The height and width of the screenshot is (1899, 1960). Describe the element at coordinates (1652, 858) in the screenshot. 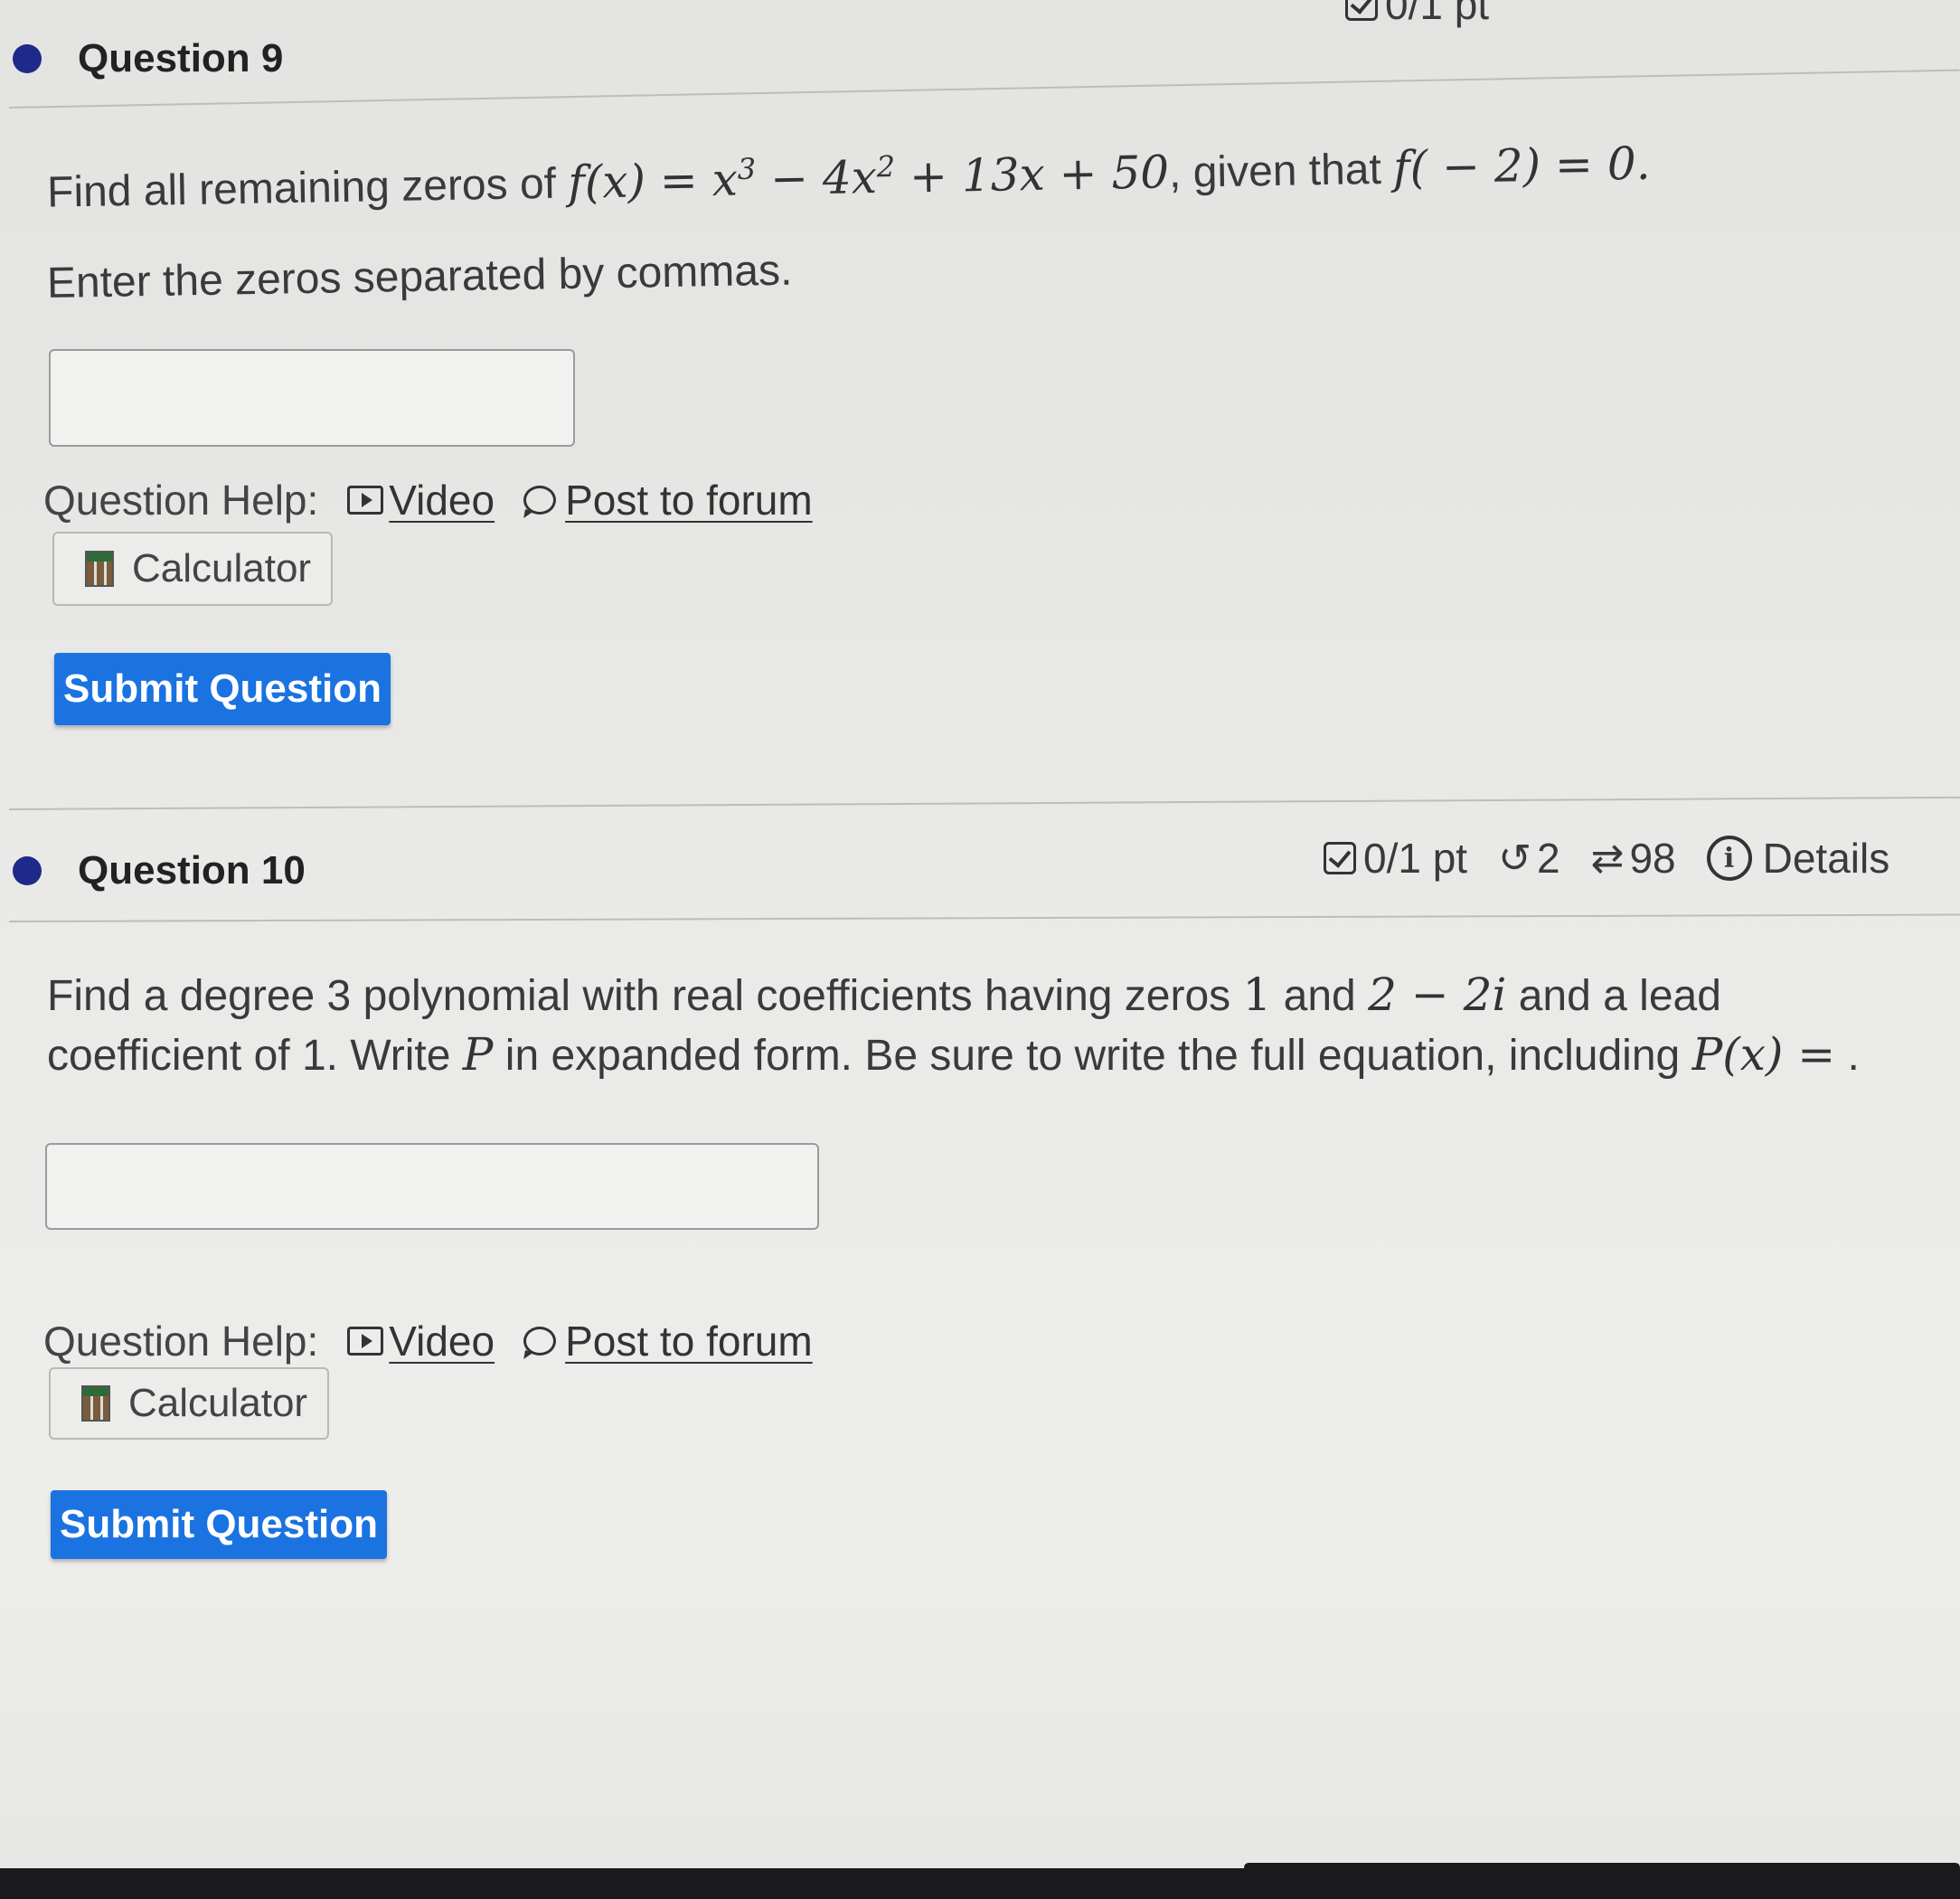

I see `attempts-count: 98` at that location.